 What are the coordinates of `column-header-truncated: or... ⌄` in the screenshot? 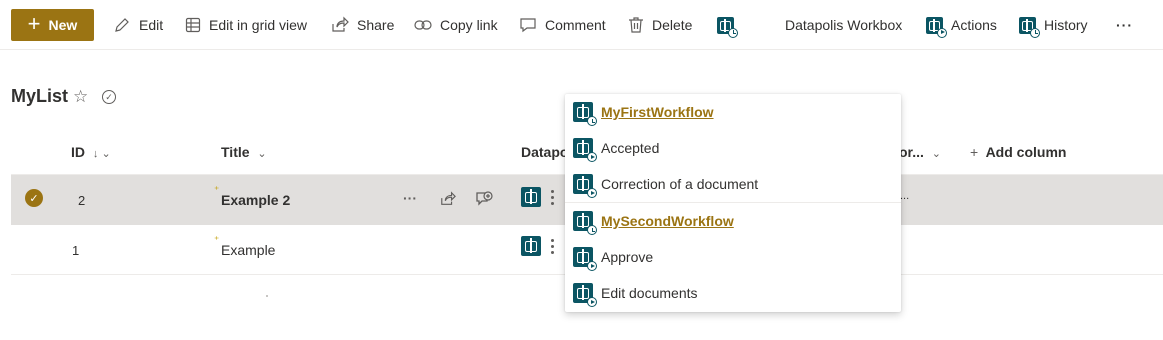 It's located at (920, 152).